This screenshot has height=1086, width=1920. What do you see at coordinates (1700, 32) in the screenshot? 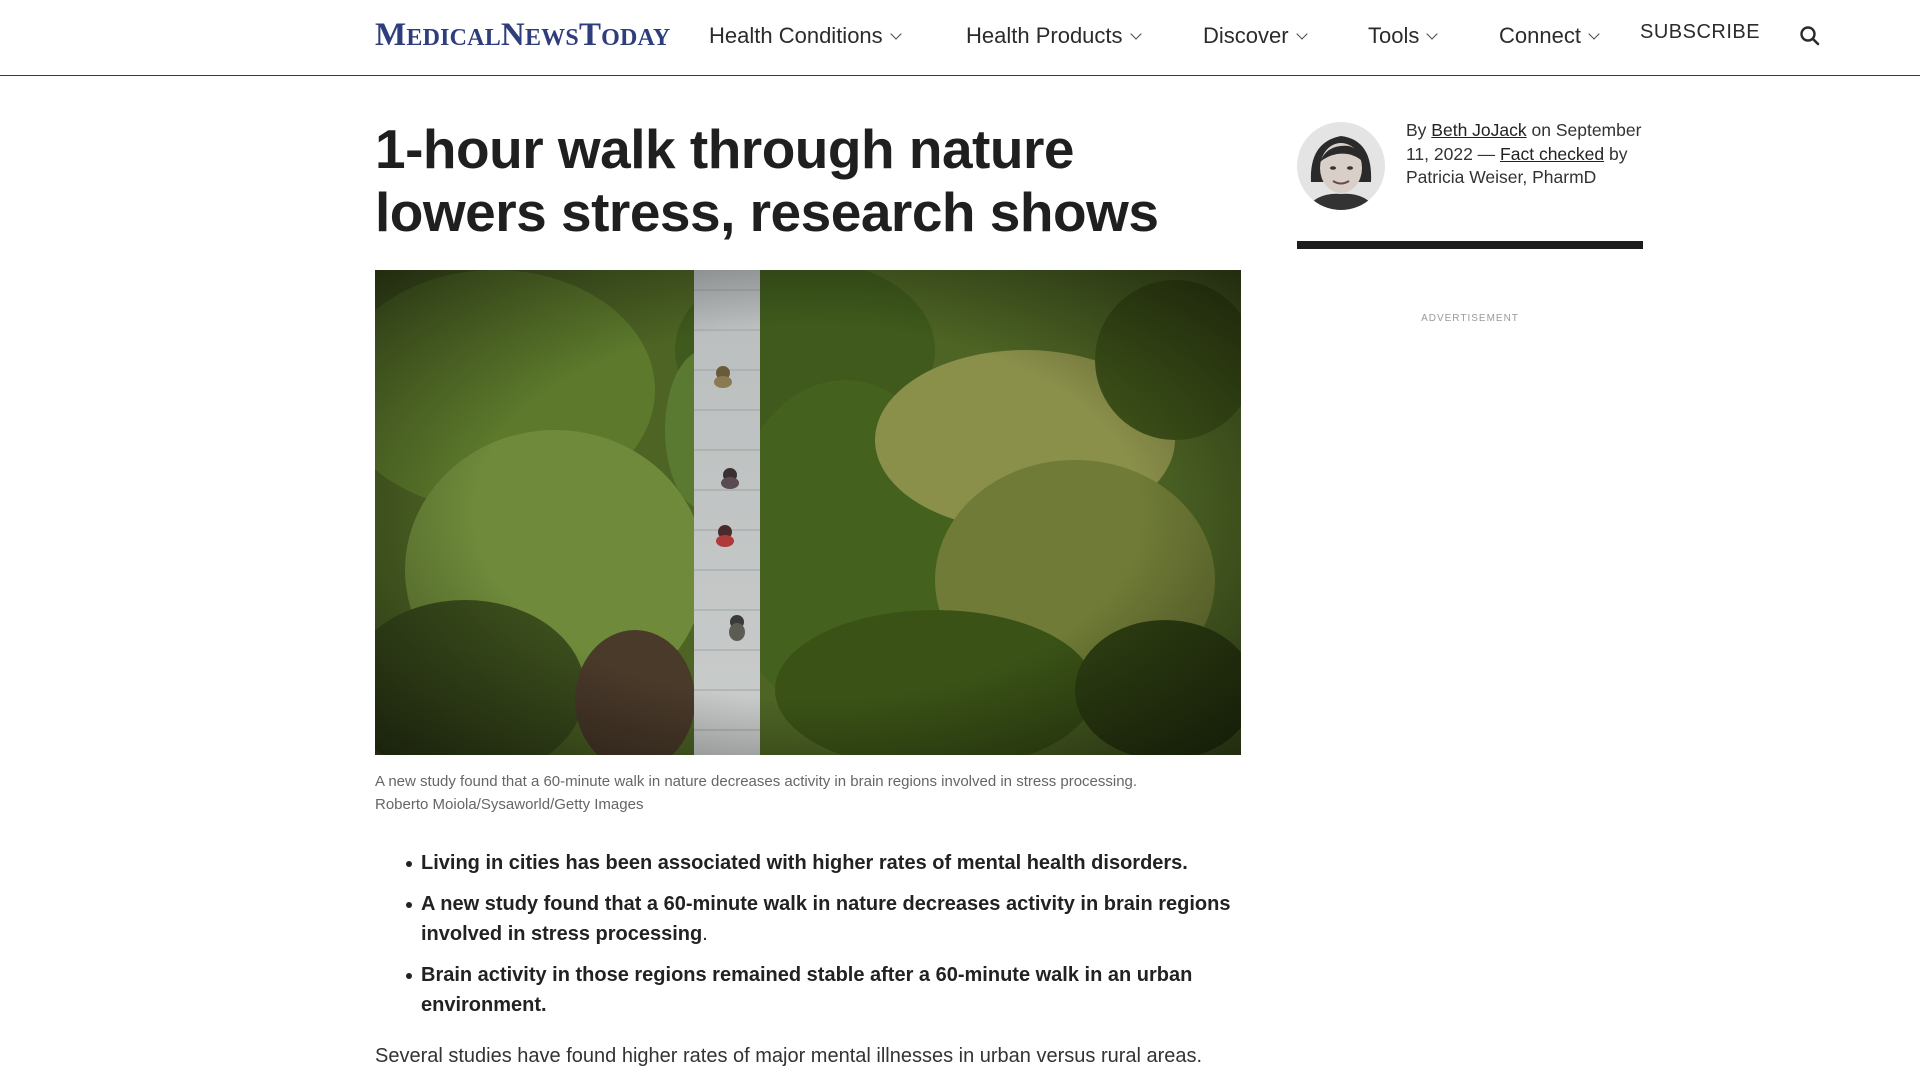
I see `subscribe-link: SUBSCRIBE` at bounding box center [1700, 32].